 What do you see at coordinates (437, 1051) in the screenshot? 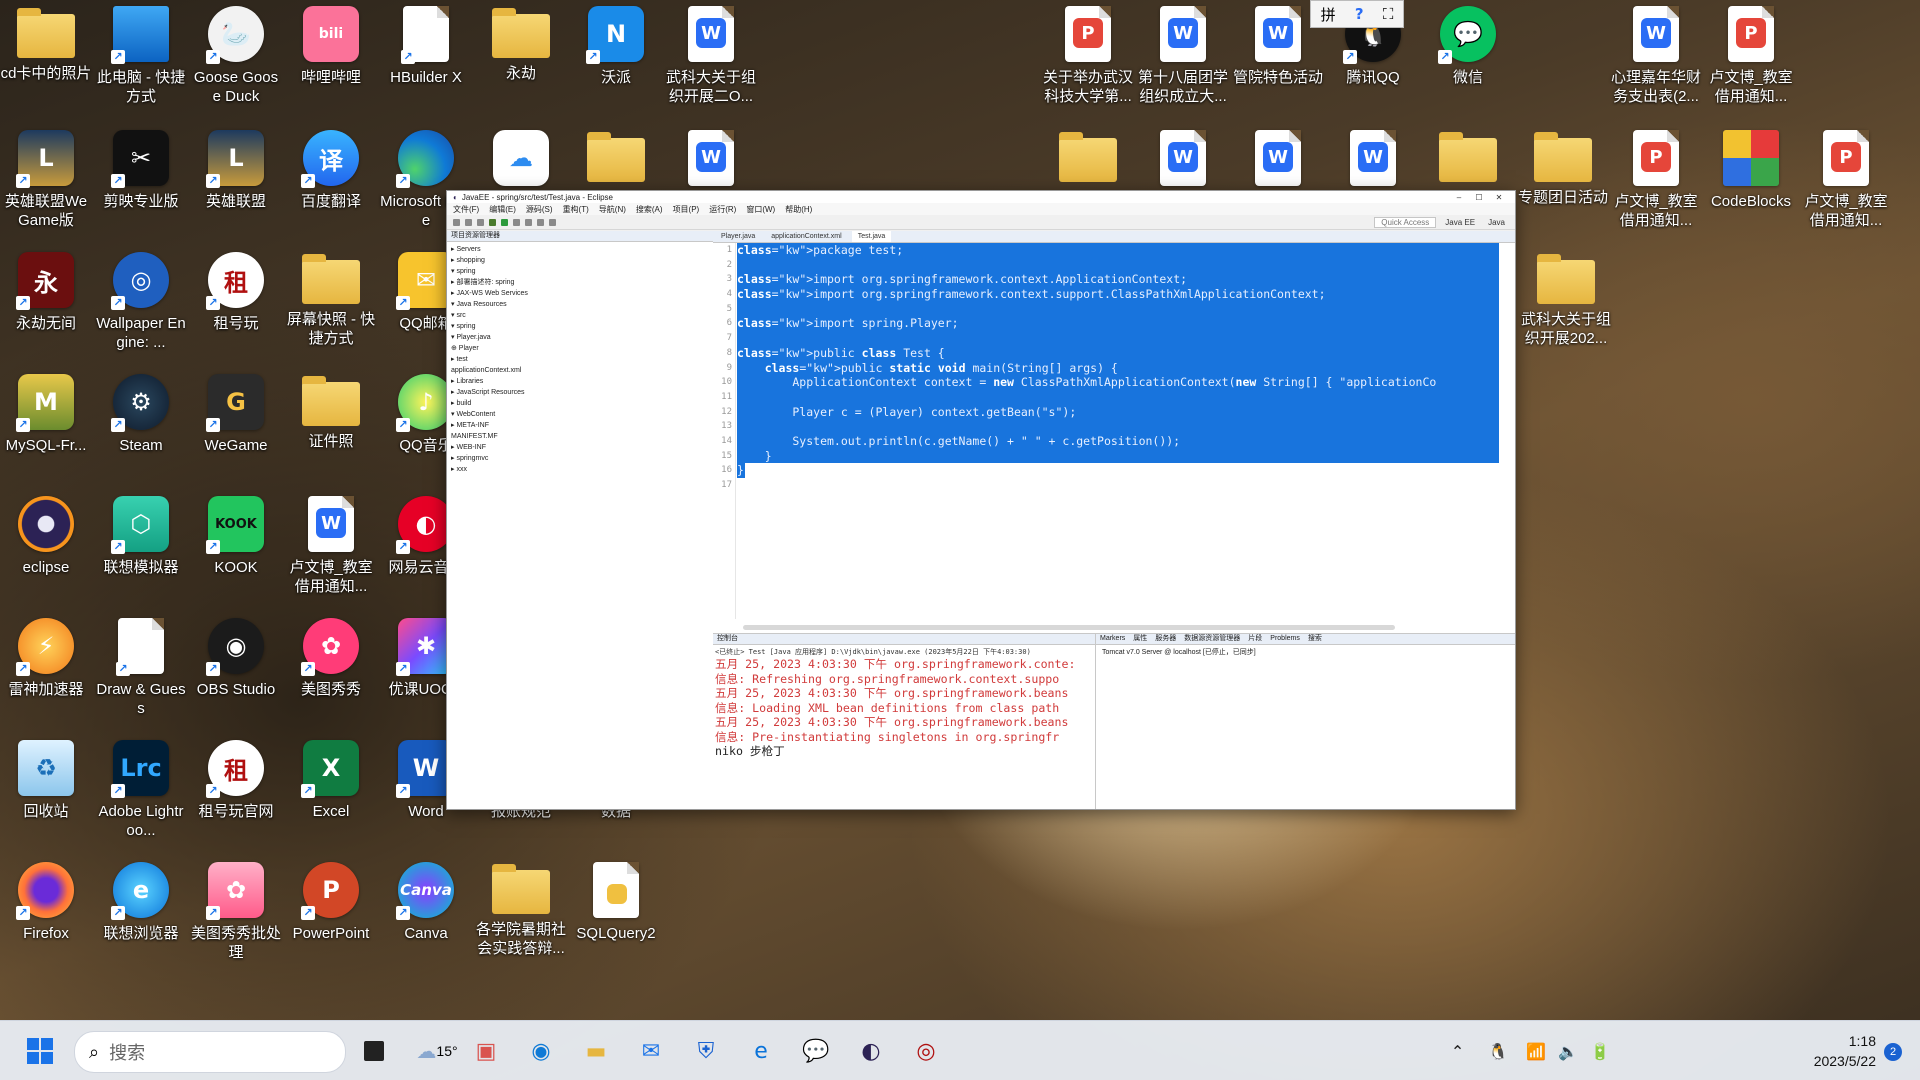
I see `weather-widget: ☁ 15°` at bounding box center [437, 1051].